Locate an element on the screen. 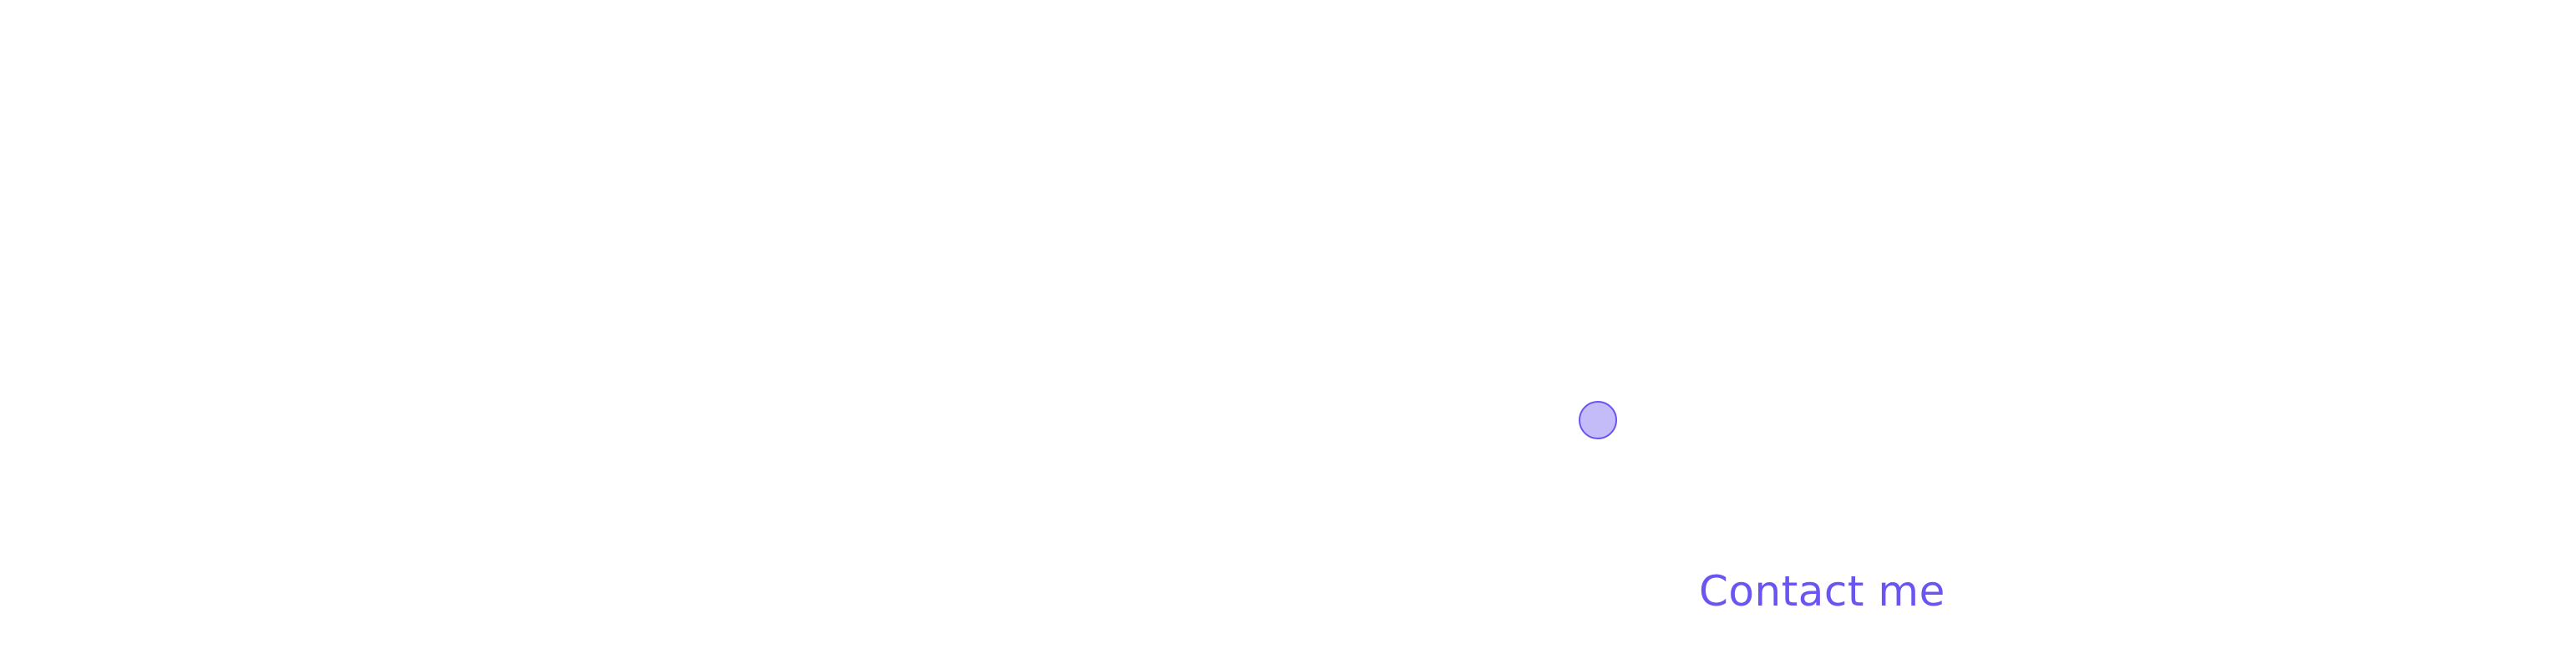 Image resolution: width=2576 pixels, height=654 pixels. contact-me-link: Contact me is located at coordinates (1822, 591).